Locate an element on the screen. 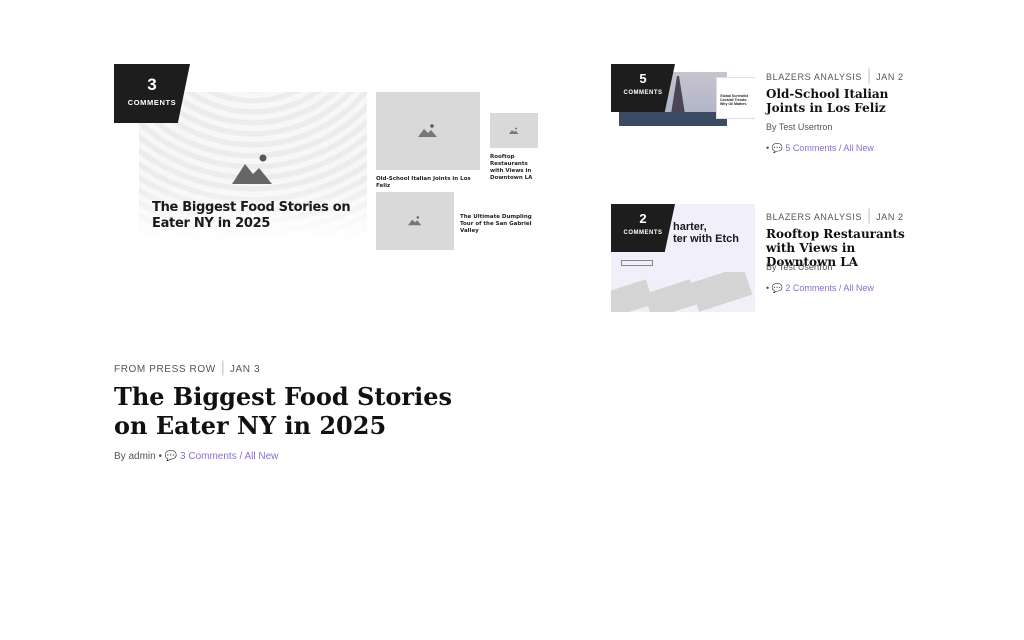 The width and height of the screenshot is (1024, 640). featured-meta: FROM PRESS ROW | JAN 3 is located at coordinates (187, 367).